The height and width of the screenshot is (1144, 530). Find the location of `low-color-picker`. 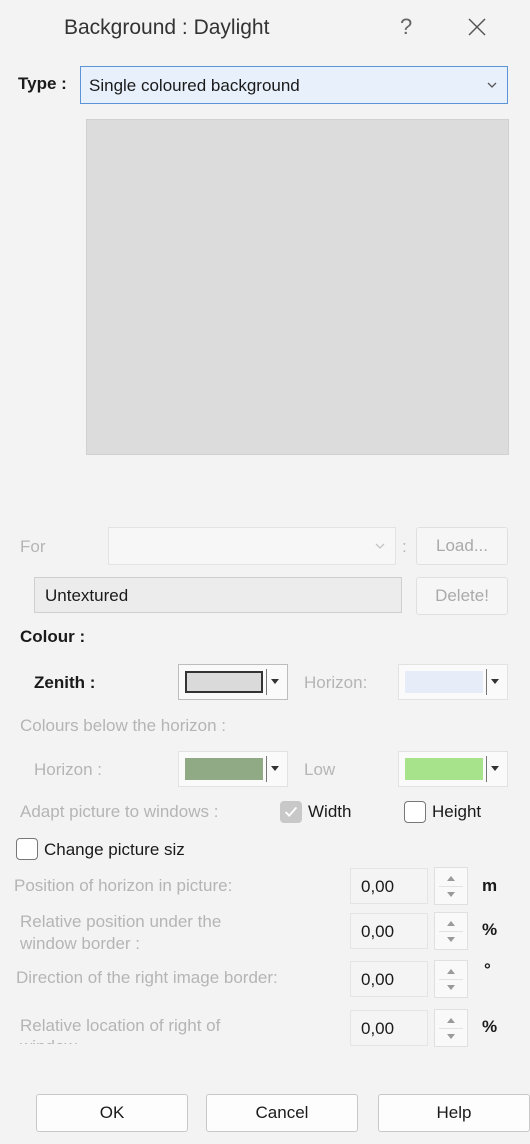

low-color-picker is located at coordinates (453, 769).